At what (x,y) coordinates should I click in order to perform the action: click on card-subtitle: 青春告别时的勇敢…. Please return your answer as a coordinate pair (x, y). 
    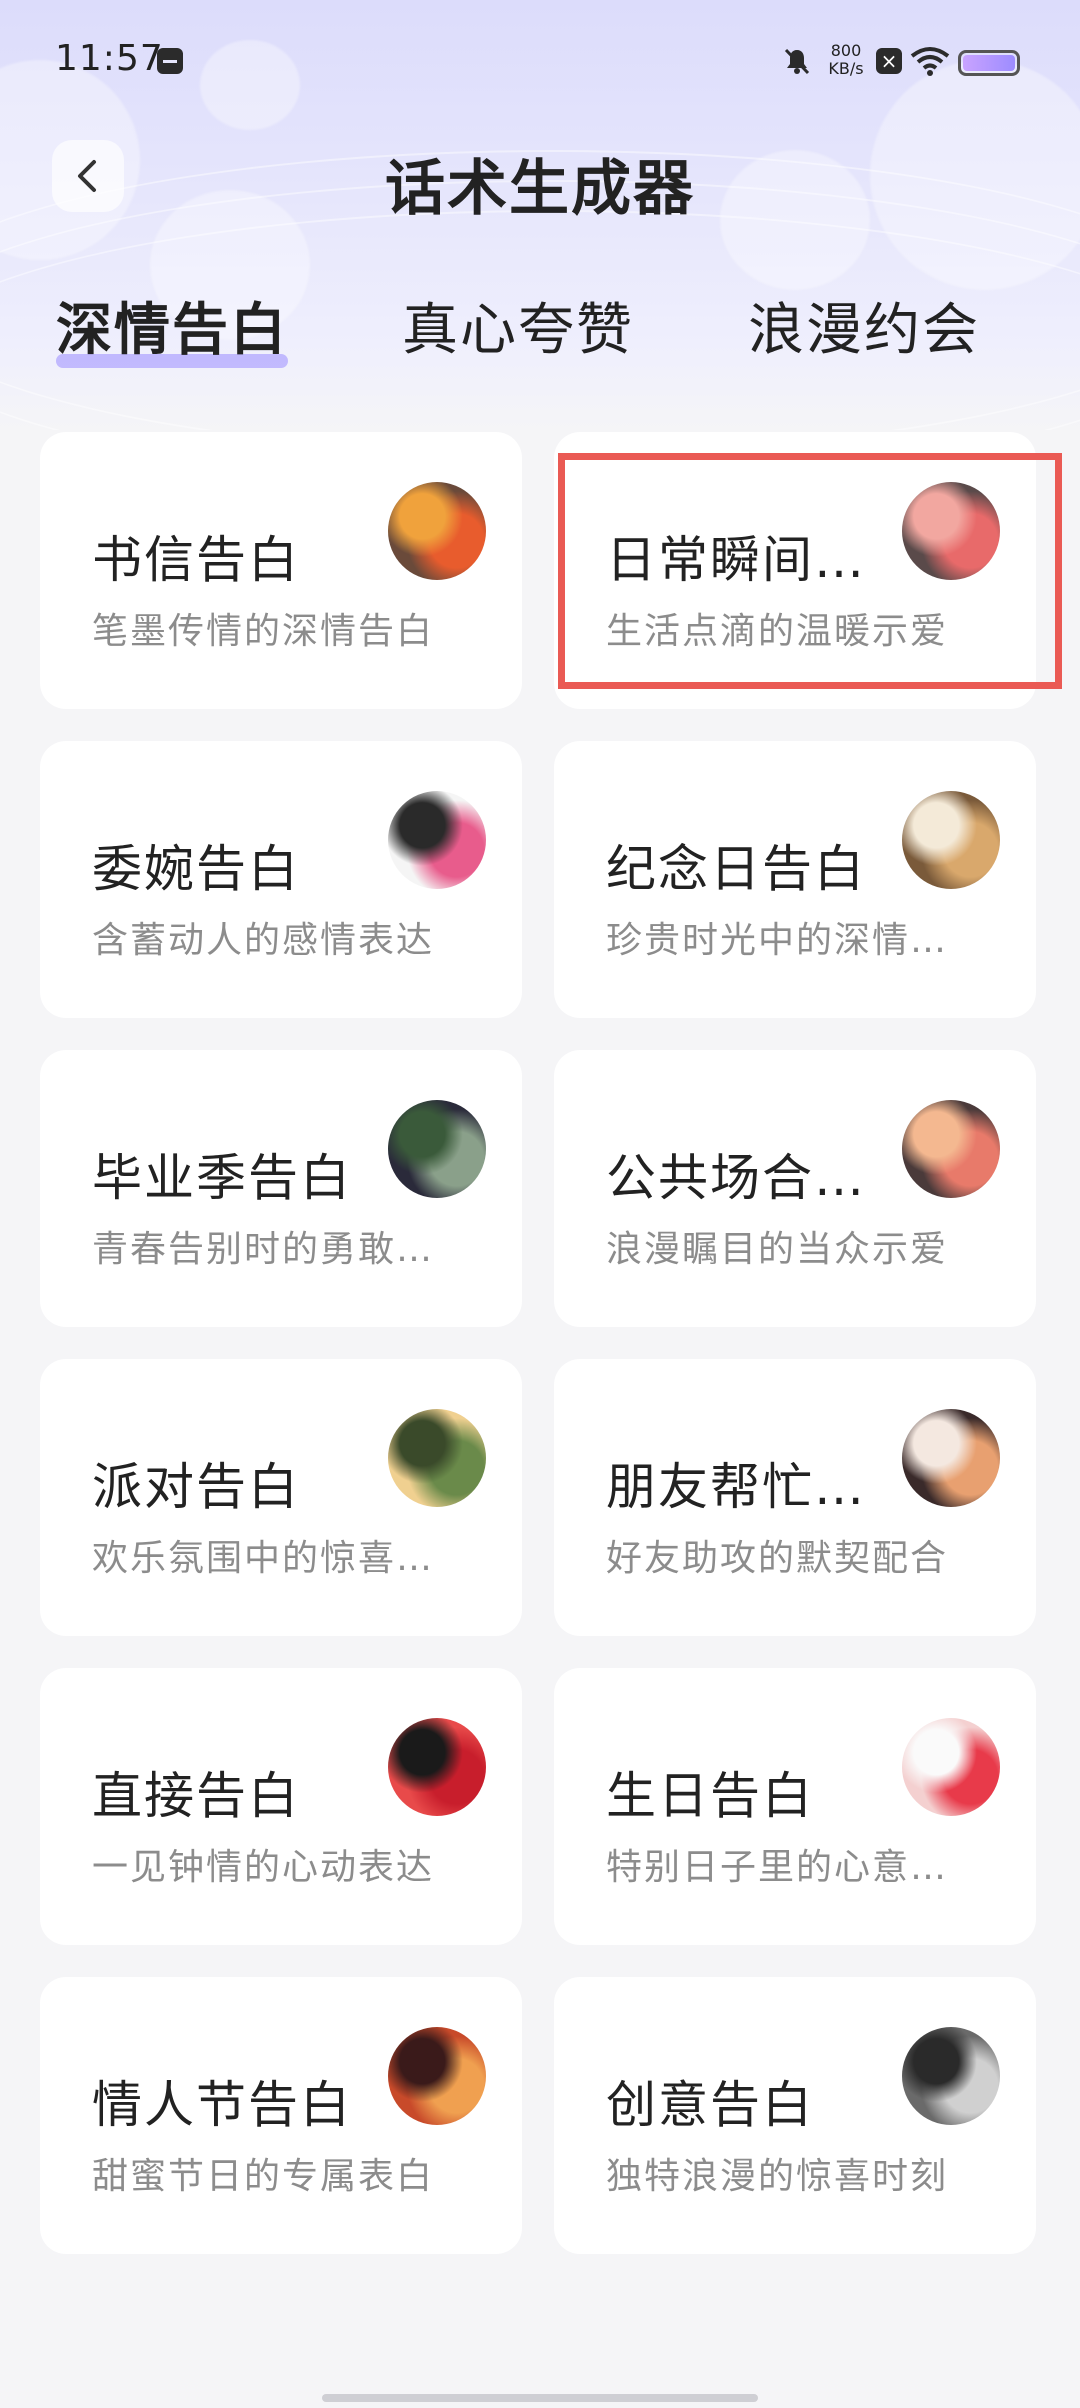
    Looking at the image, I should click on (263, 1249).